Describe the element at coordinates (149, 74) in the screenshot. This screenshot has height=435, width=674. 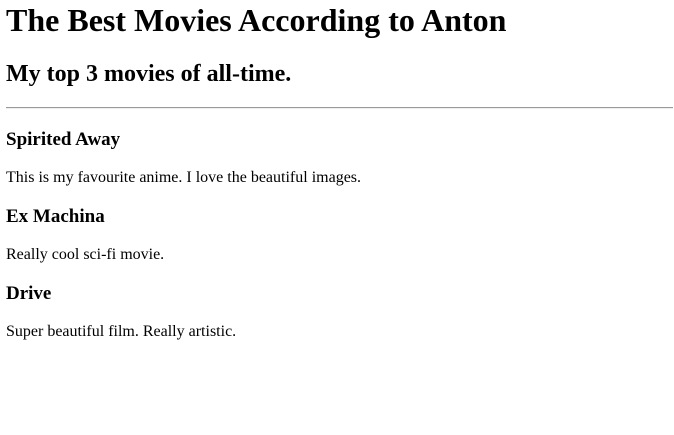
I see `page-subtitle: My top 3 movies of all-time.` at that location.